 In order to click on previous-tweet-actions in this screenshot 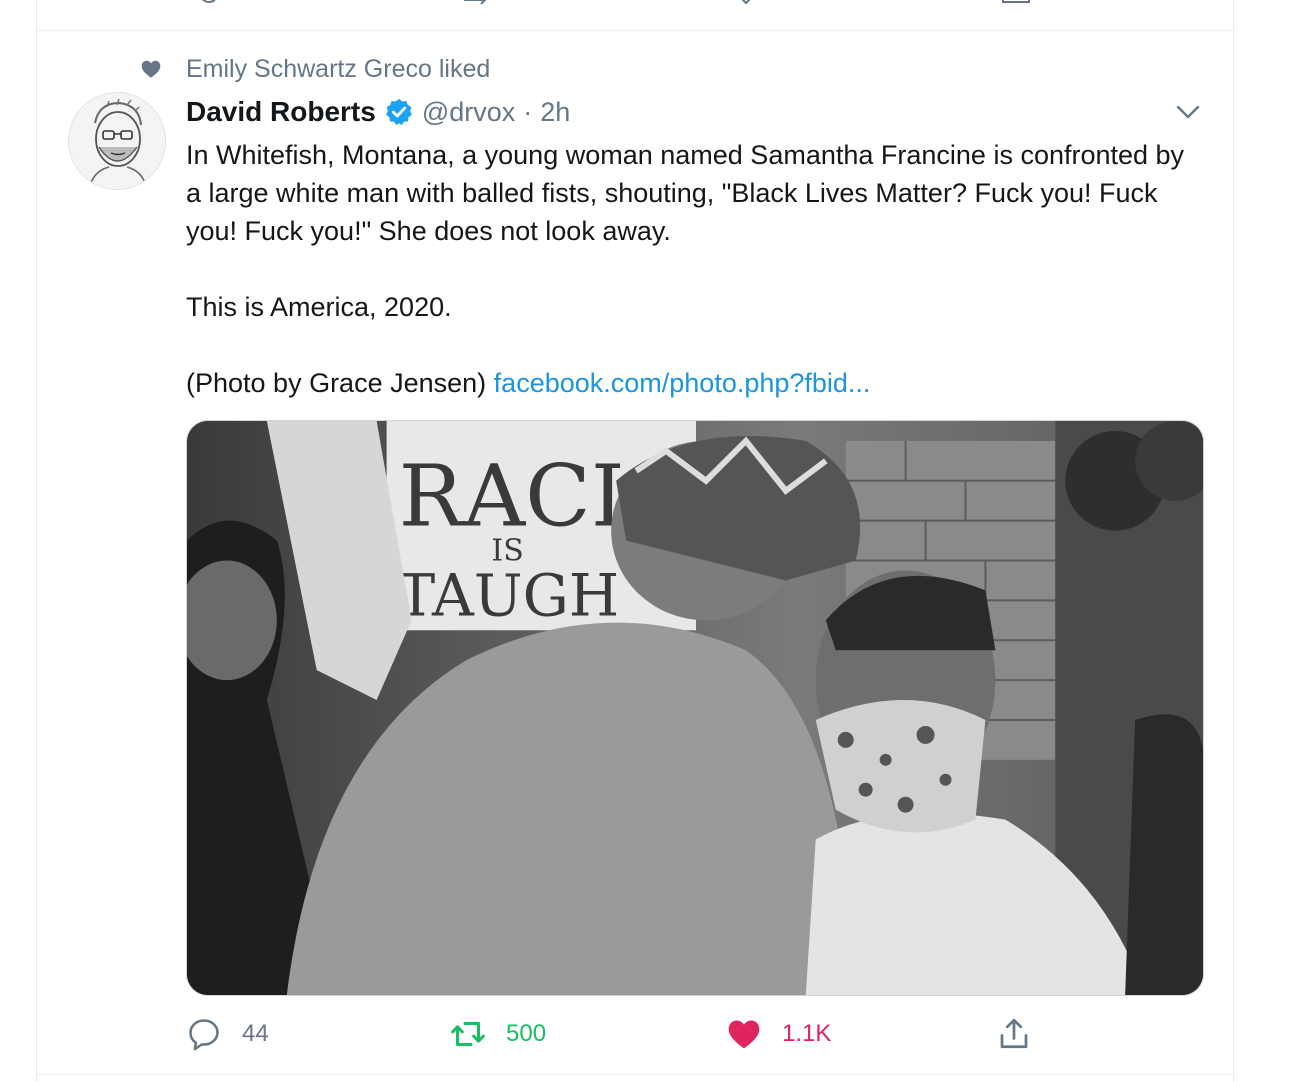, I will do `click(635, 15)`.